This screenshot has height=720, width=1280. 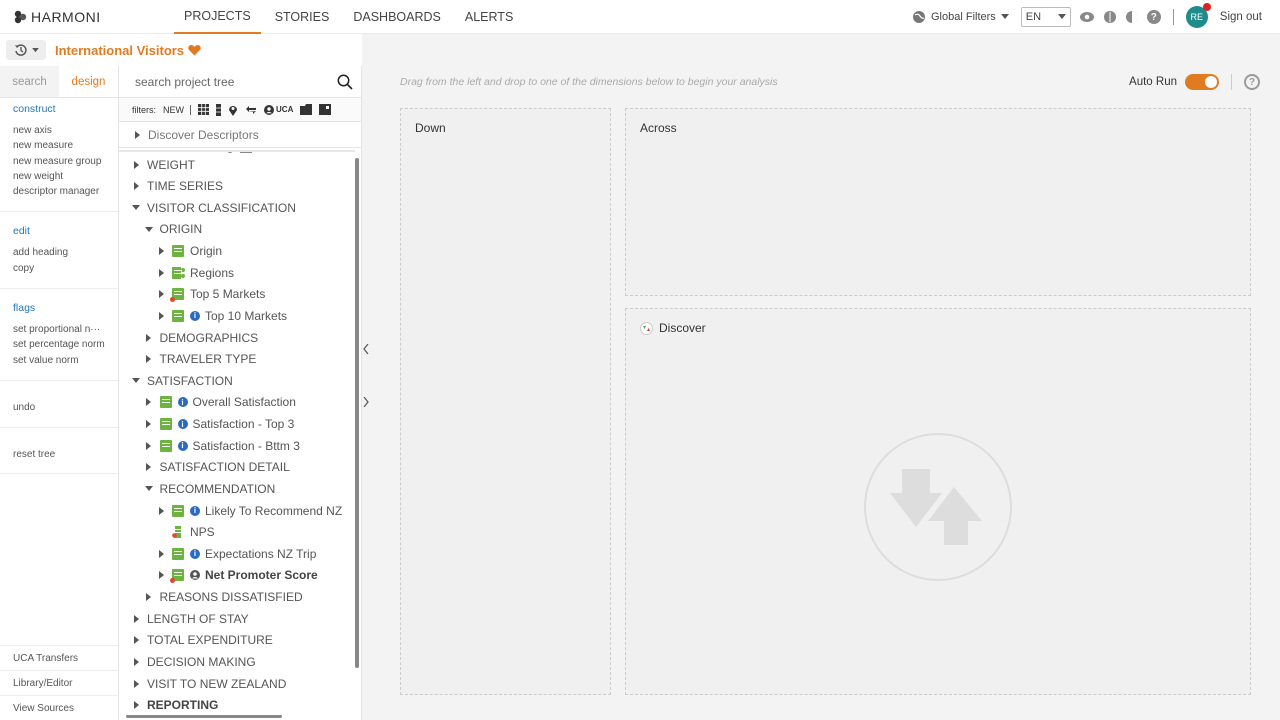 What do you see at coordinates (1198, 15) in the screenshot?
I see `user-avatar: RE` at bounding box center [1198, 15].